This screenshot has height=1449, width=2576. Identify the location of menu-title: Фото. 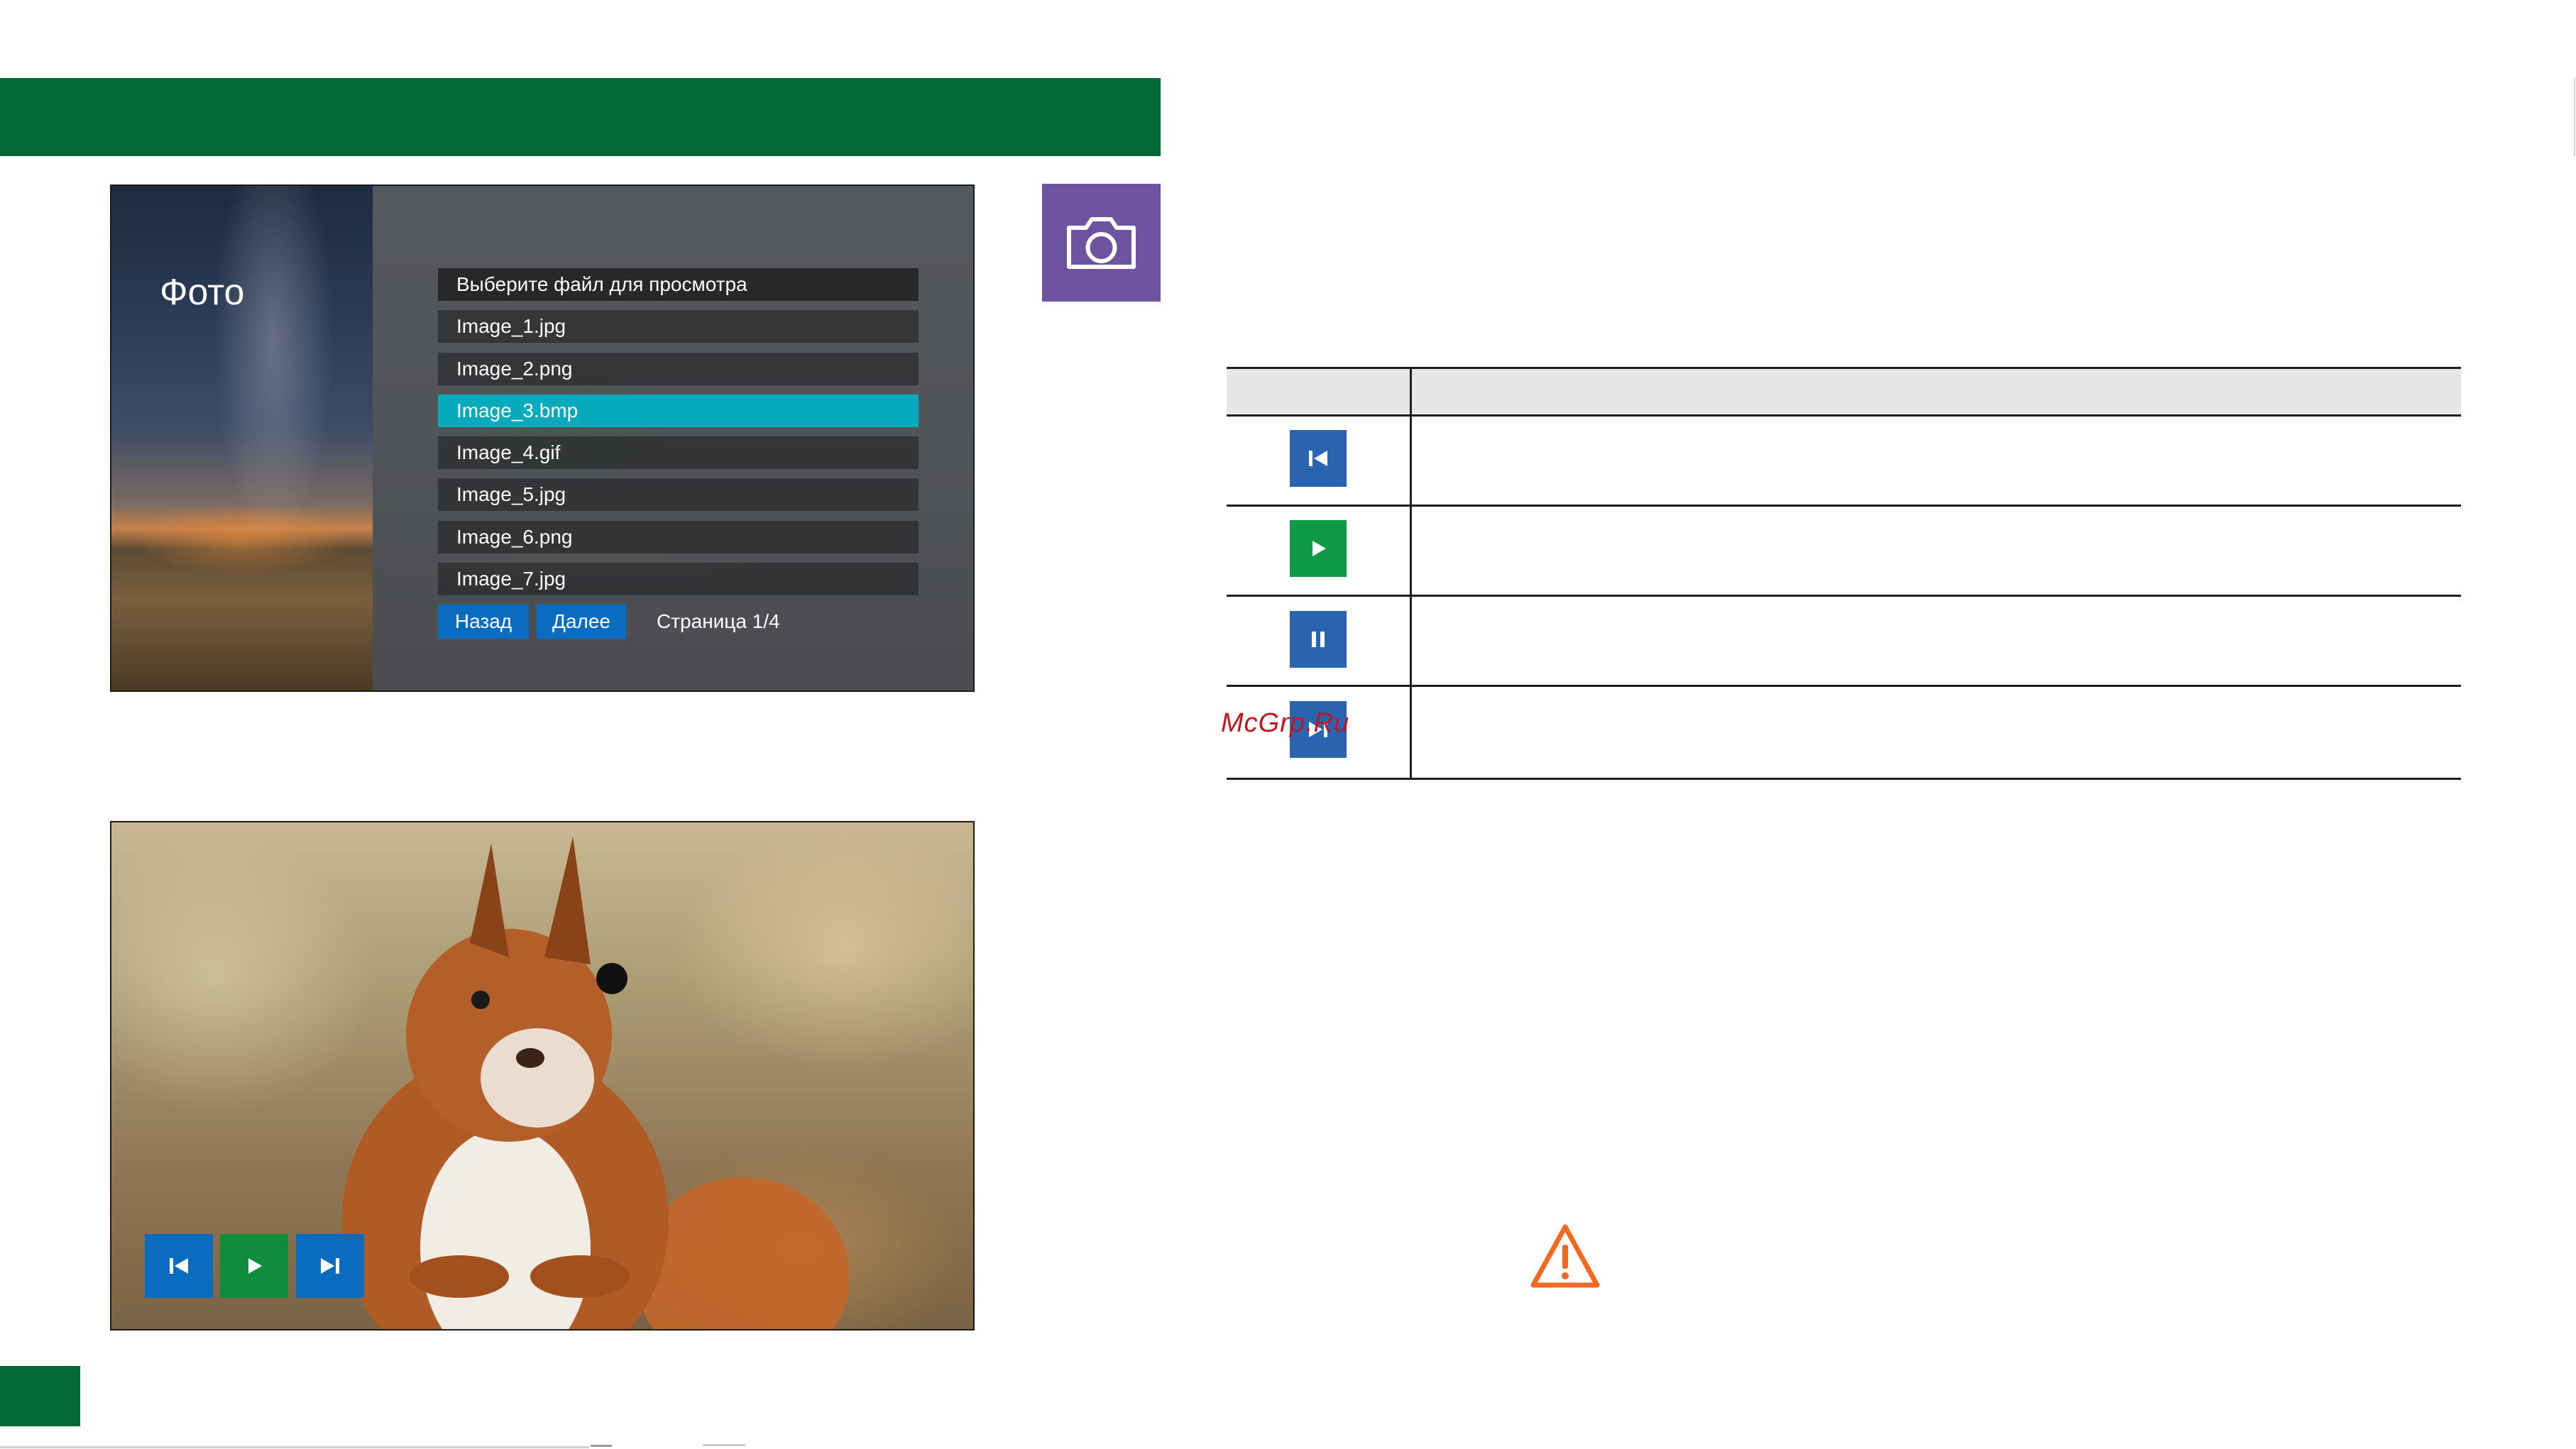
(203, 292).